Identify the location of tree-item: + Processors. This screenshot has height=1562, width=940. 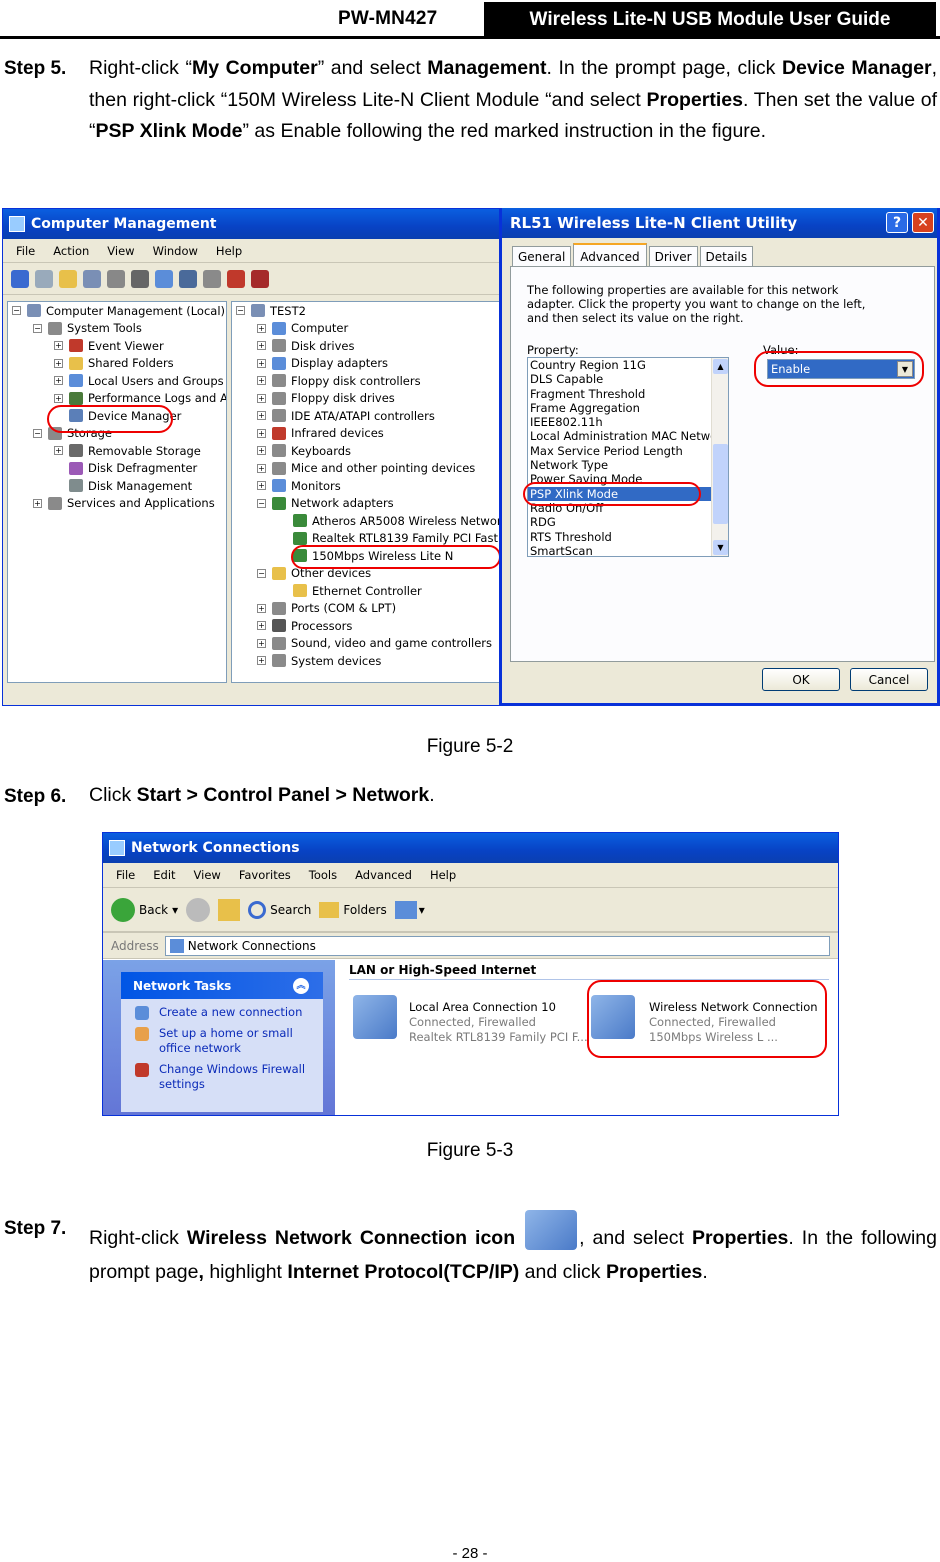
(366, 626).